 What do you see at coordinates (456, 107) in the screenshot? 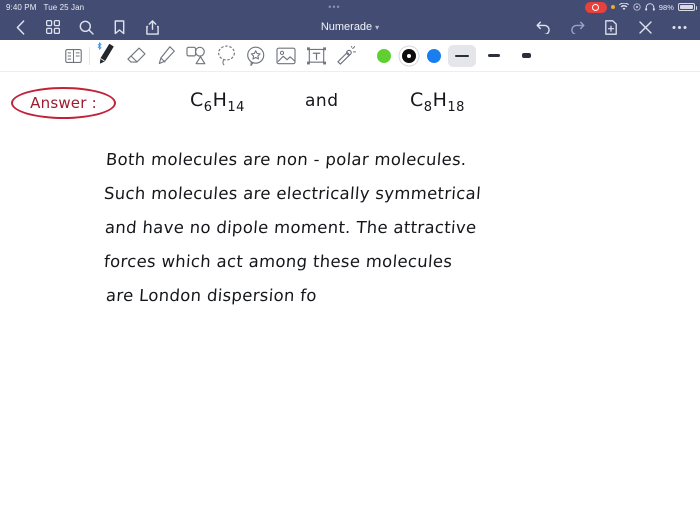
I see `formula-right-h-sub: 18` at bounding box center [456, 107].